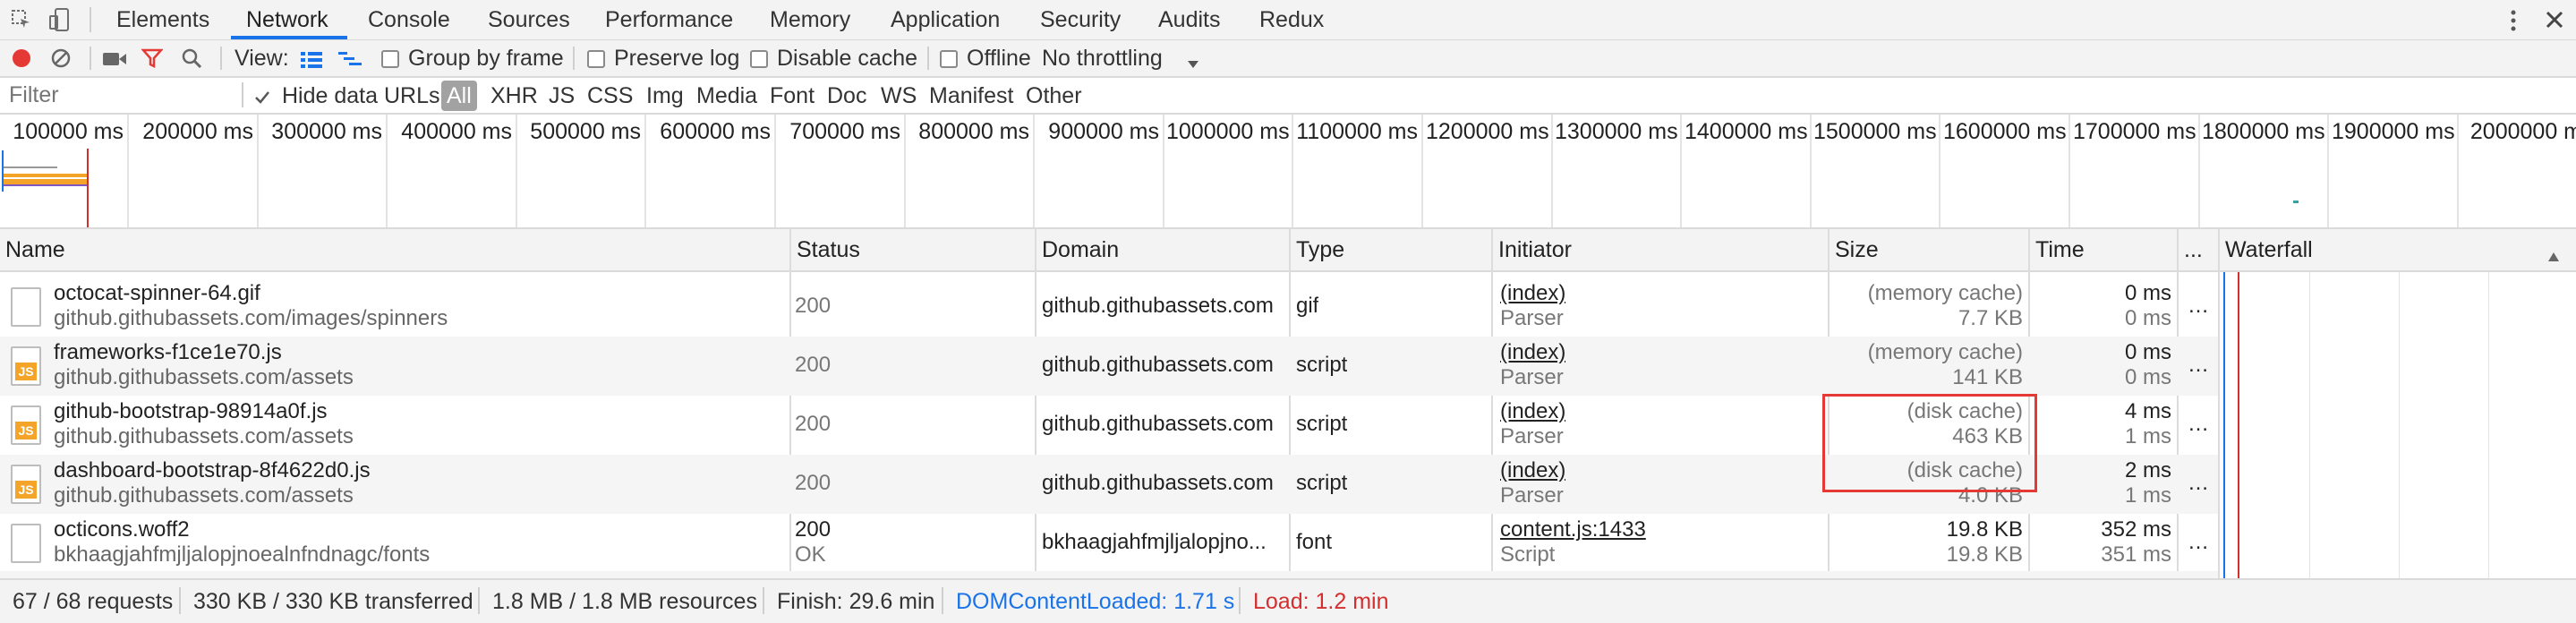 The image size is (2576, 623). I want to click on type-filter-xhr: XHR, so click(514, 96).